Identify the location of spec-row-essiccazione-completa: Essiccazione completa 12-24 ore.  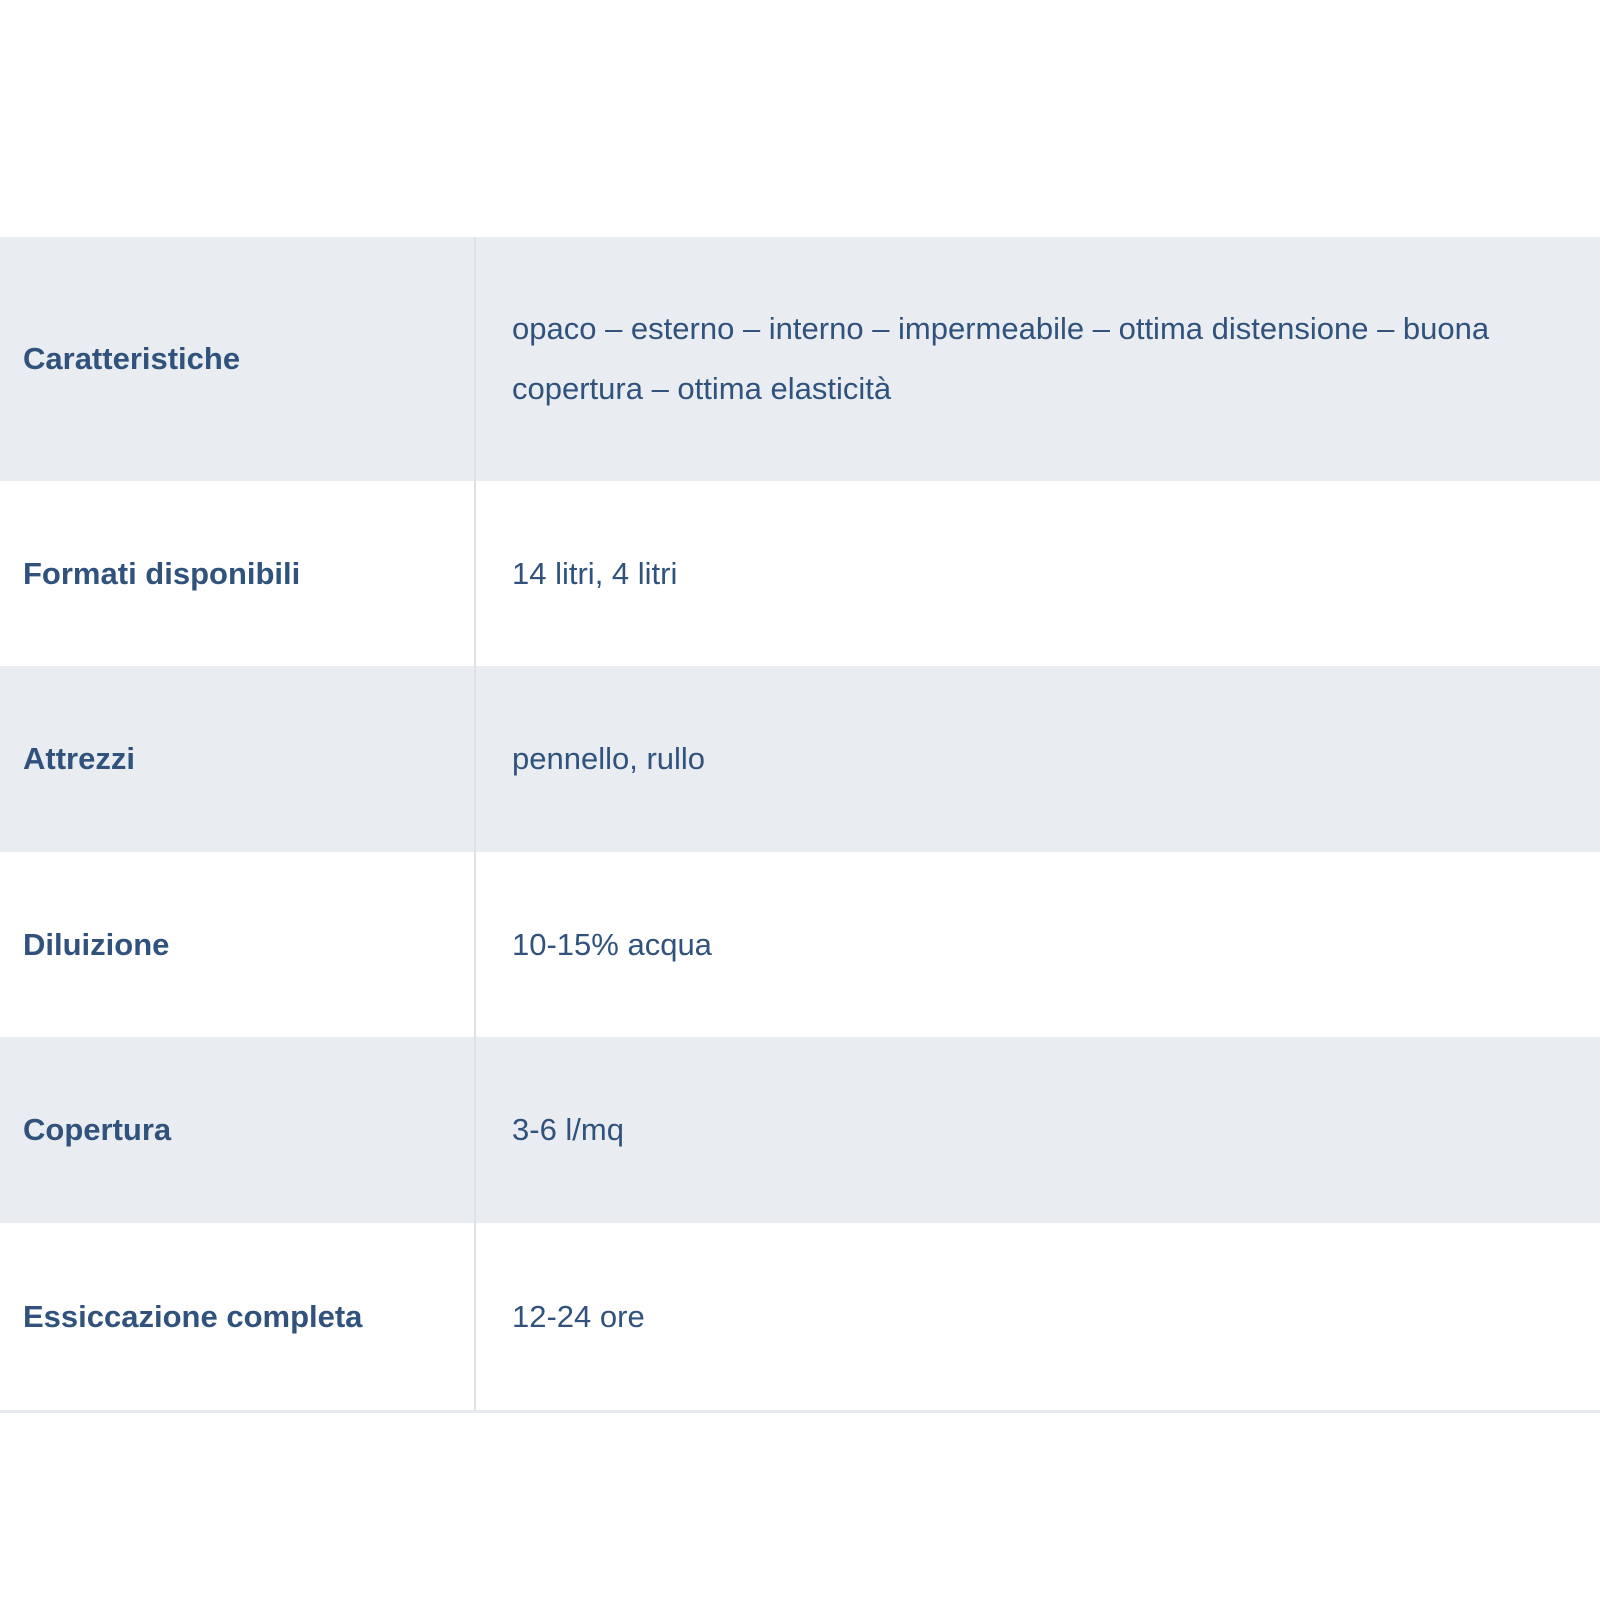
(800, 1317).